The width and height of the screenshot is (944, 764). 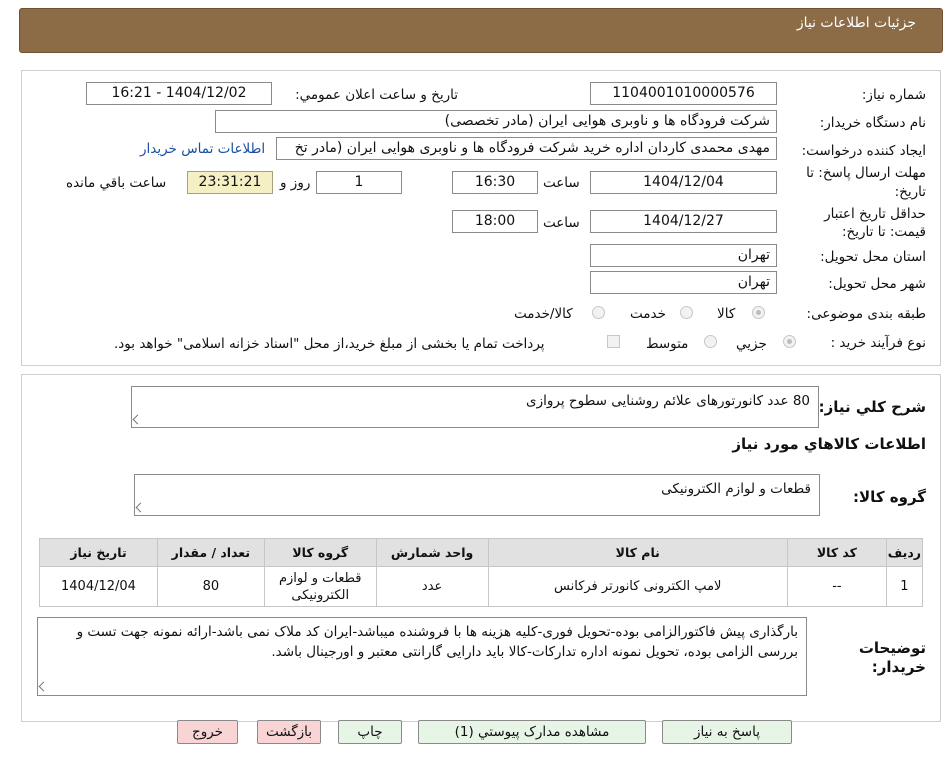 I want to click on page-title: جزئیات اطلاعات نیاز, so click(x=856, y=23).